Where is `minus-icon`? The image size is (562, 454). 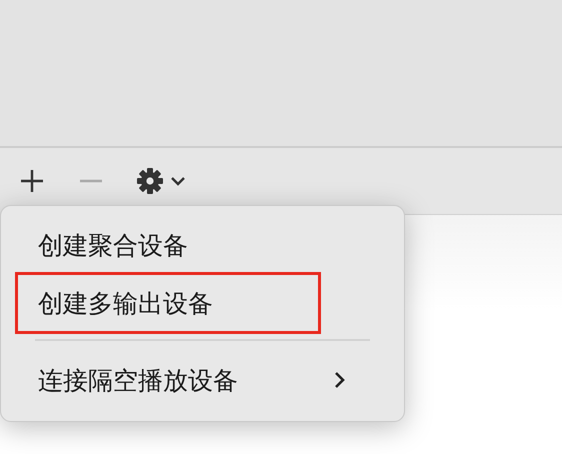
minus-icon is located at coordinates (91, 181).